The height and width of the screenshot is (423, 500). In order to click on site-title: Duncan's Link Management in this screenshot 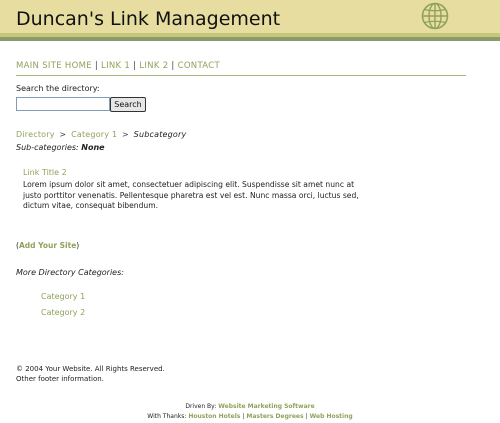, I will do `click(148, 19)`.